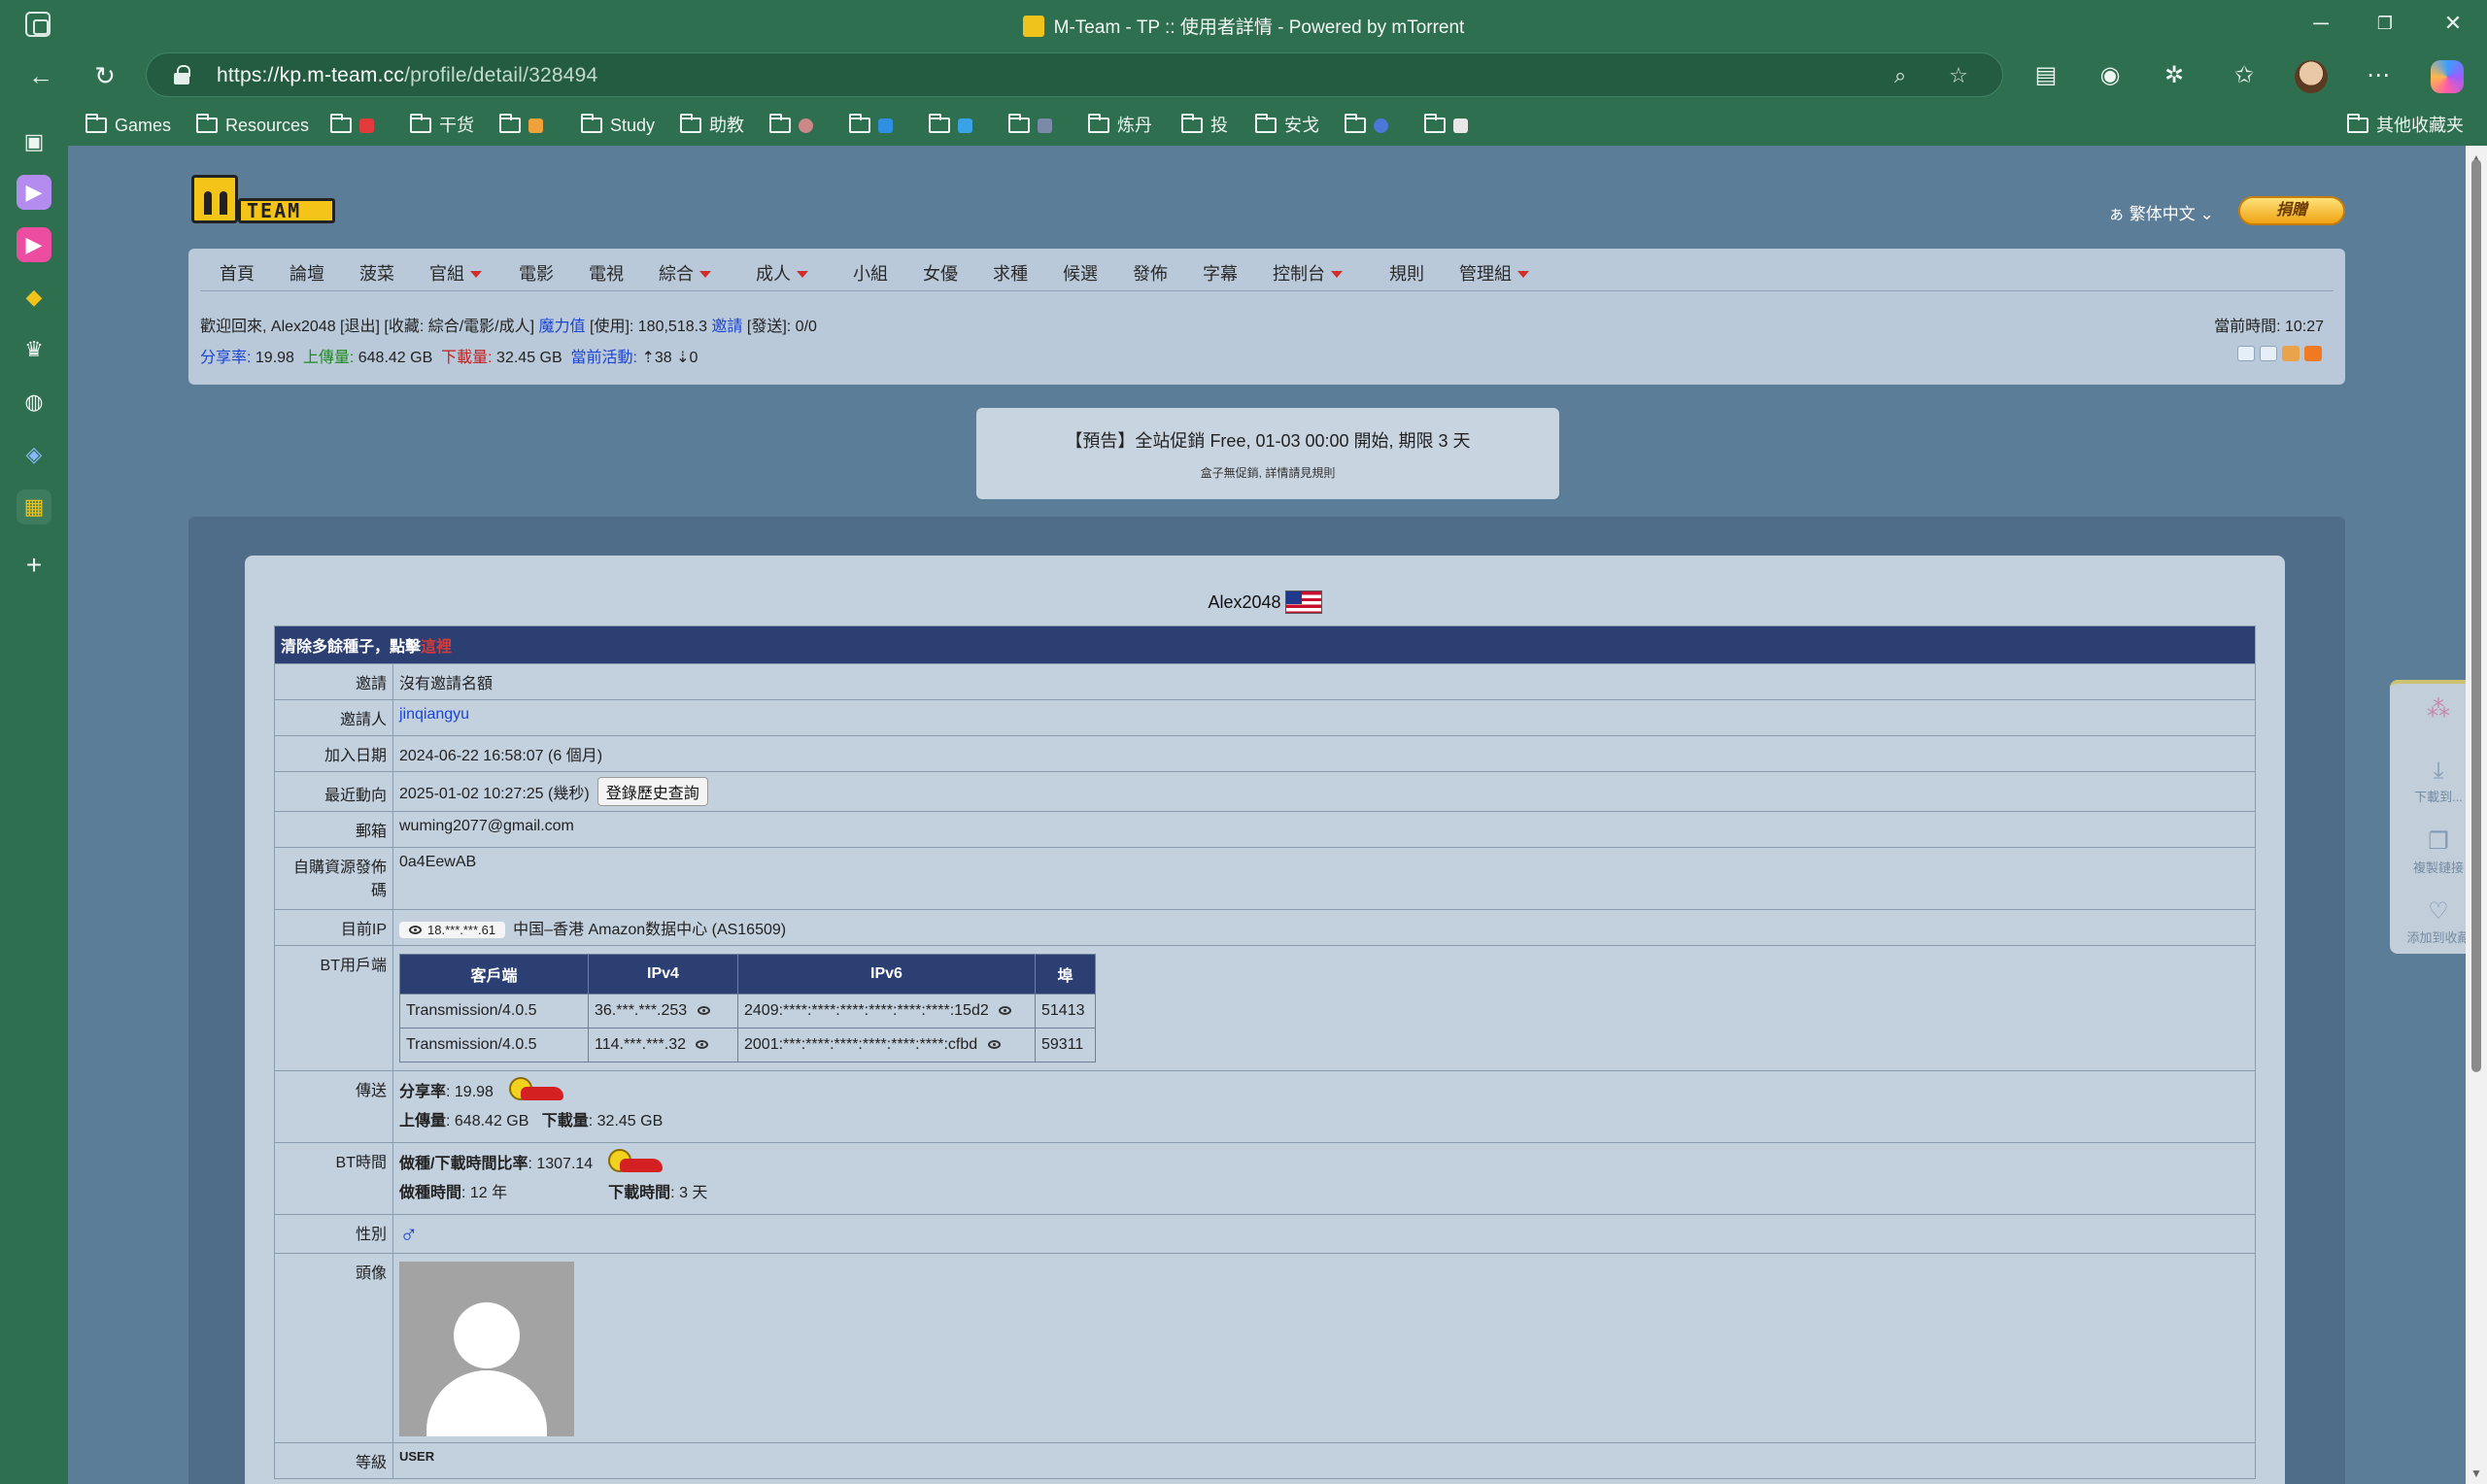 The width and height of the screenshot is (2487, 1484). I want to click on menu-item-subtitles: 字幕, so click(1220, 273).